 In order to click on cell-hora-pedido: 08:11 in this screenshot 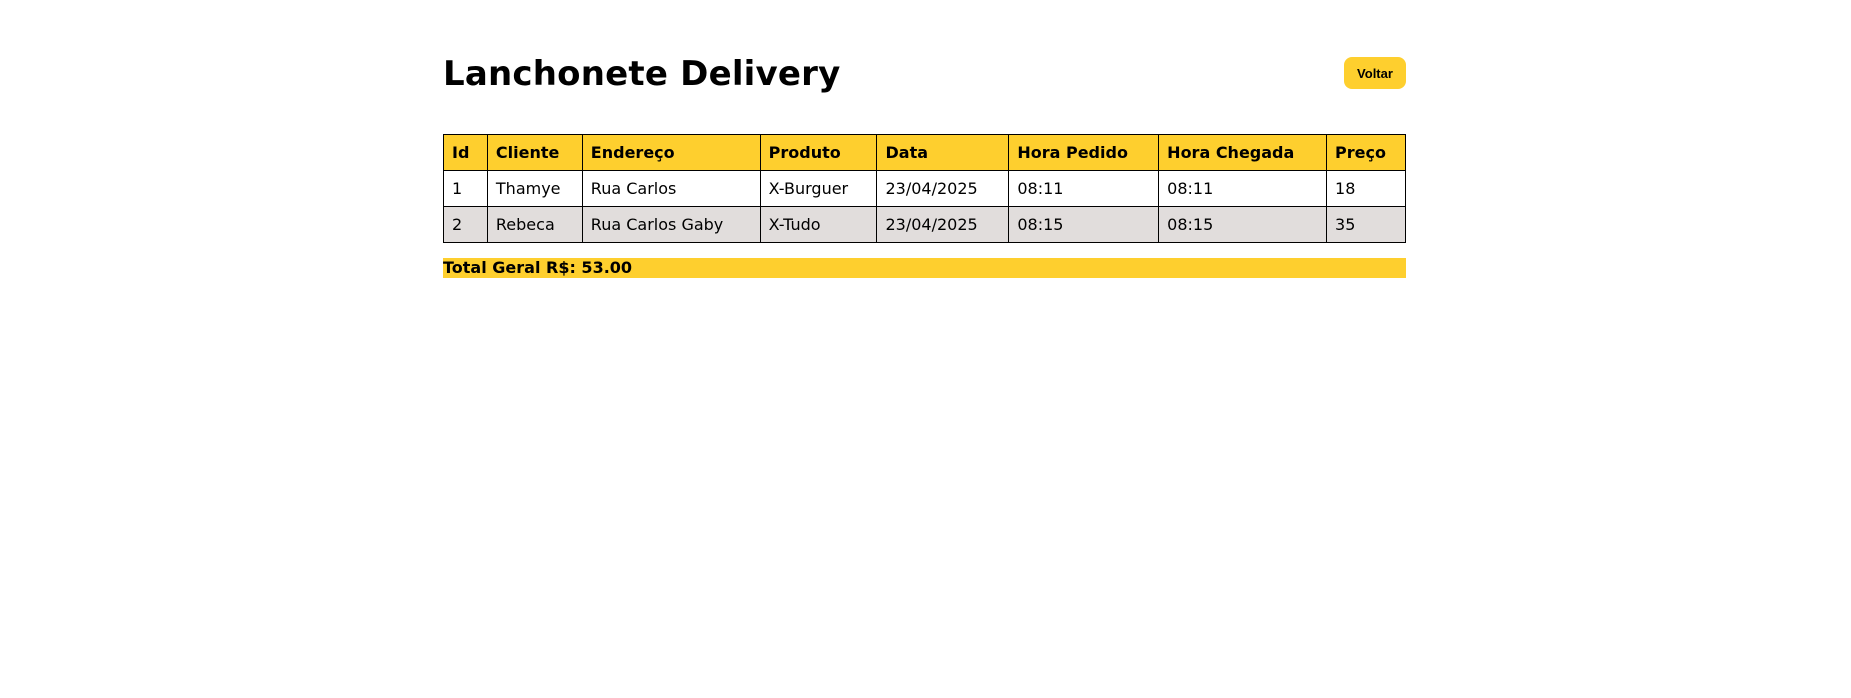, I will do `click(1084, 188)`.